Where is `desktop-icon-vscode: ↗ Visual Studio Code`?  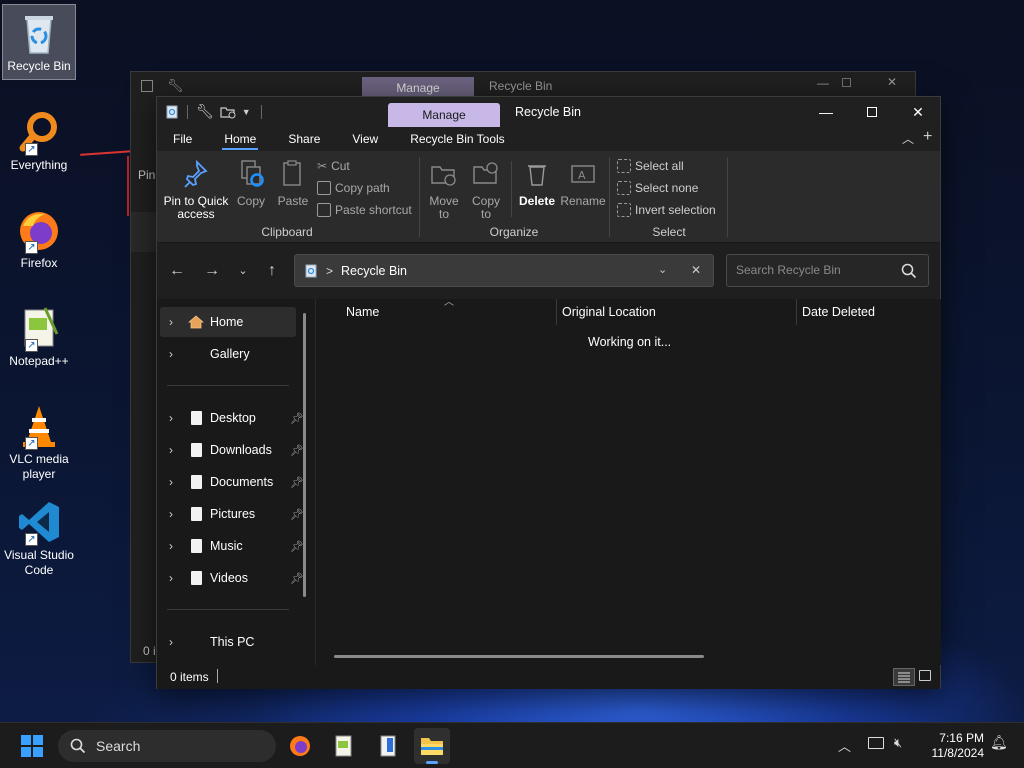 desktop-icon-vscode: ↗ Visual Studio Code is located at coordinates (39, 535).